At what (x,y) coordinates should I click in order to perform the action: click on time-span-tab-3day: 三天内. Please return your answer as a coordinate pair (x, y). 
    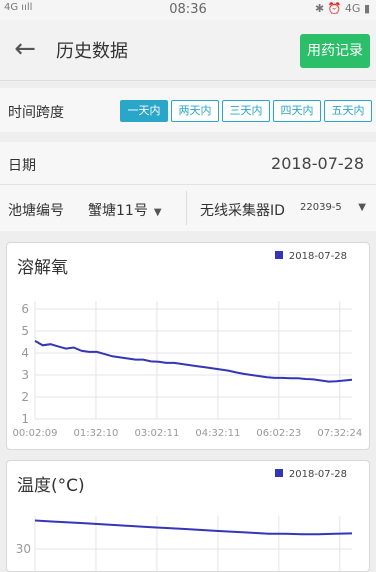
    Looking at the image, I should click on (246, 111).